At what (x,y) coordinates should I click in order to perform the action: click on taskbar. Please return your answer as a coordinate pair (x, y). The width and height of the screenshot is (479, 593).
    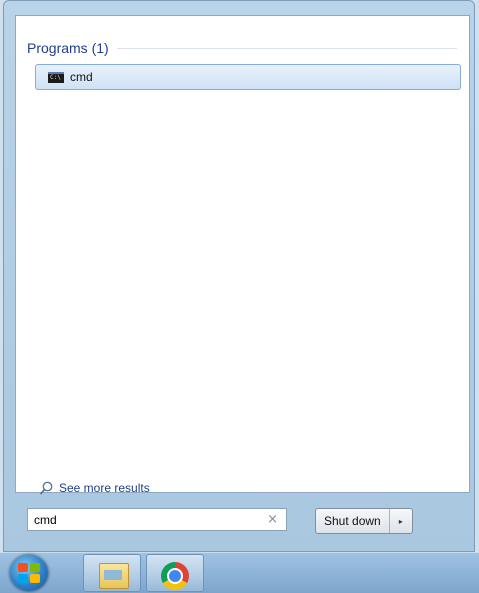
    Looking at the image, I should click on (239, 572).